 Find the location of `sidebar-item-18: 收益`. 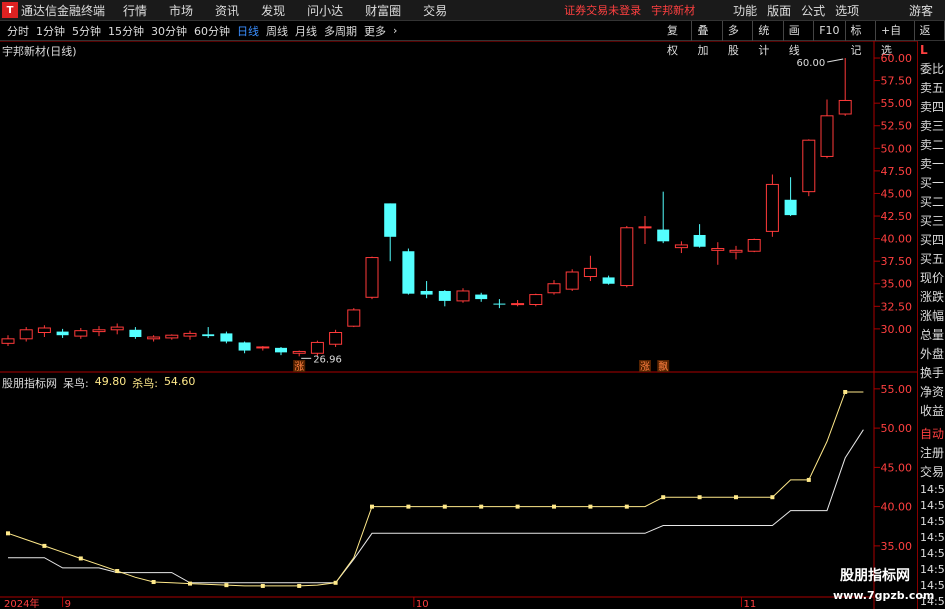

sidebar-item-18: 收益 is located at coordinates (931, 411).